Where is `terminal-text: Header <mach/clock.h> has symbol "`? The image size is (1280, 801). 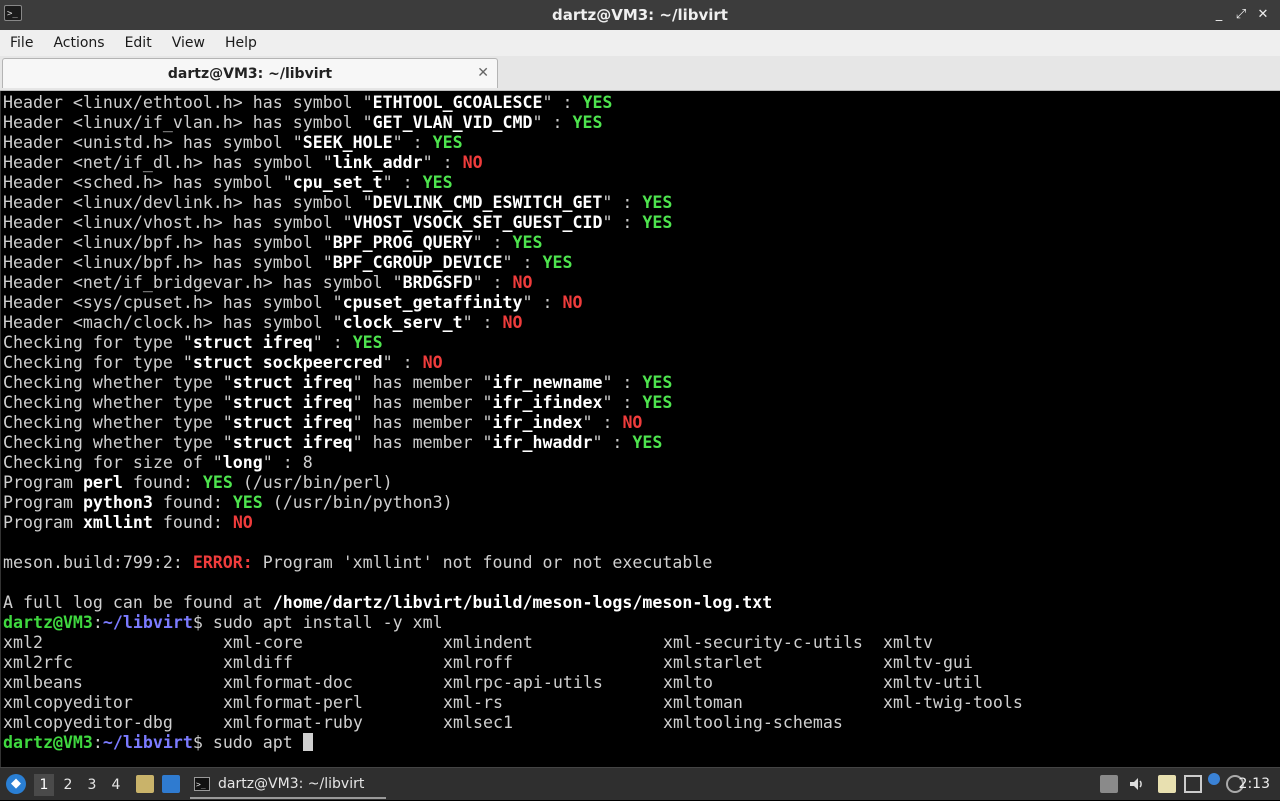 terminal-text: Header <mach/clock.h> has symbol " is located at coordinates (173, 322).